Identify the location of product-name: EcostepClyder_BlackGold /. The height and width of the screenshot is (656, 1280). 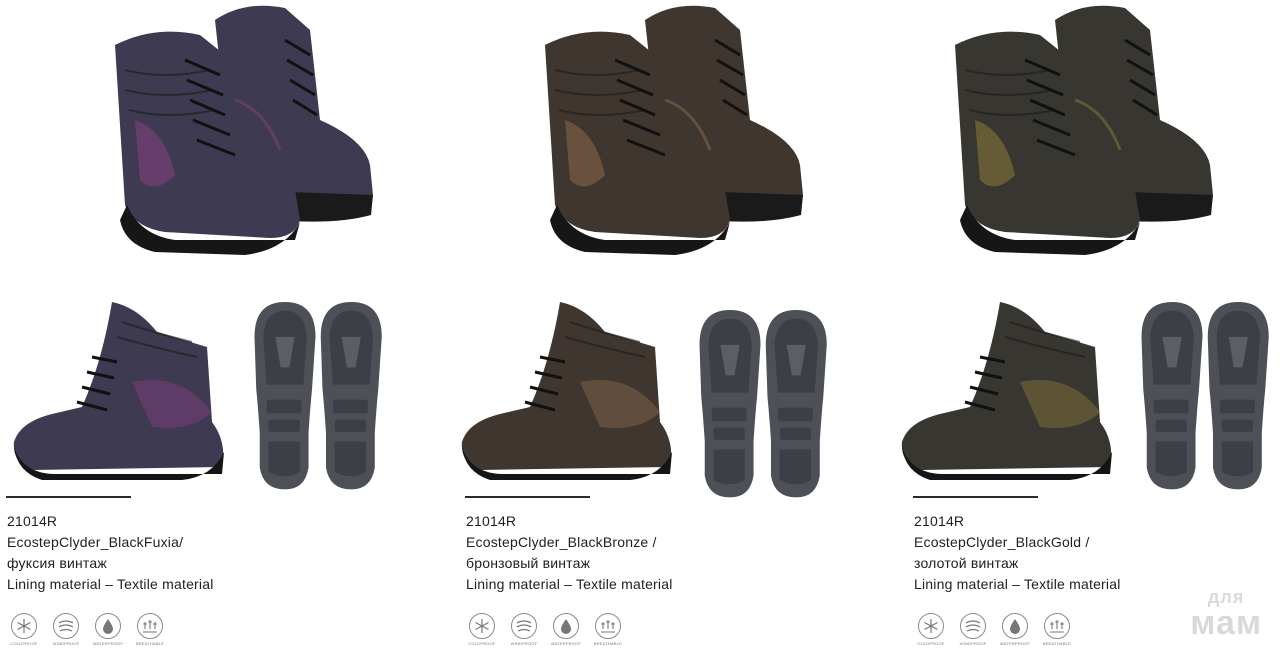
(1002, 542).